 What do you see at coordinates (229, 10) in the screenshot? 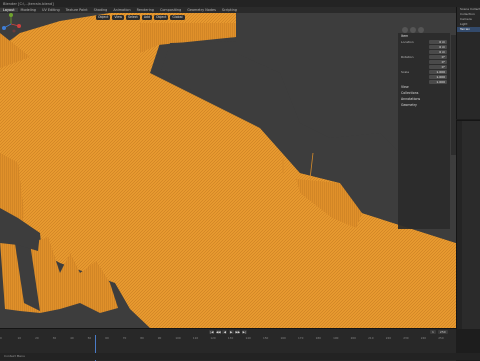
I see `tab-scripting: Scripting` at bounding box center [229, 10].